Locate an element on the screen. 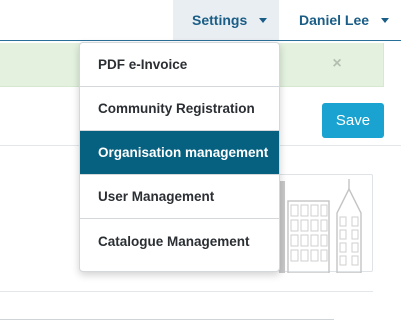 This screenshot has width=401, height=321. menu-item-community-registration: Community Registration is located at coordinates (179, 109).